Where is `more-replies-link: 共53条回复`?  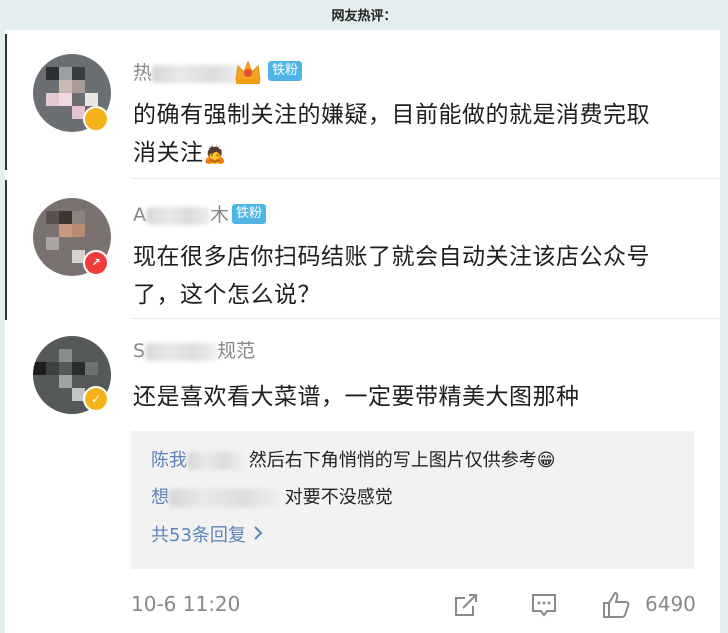 more-replies-link: 共53条回复 is located at coordinates (207, 536).